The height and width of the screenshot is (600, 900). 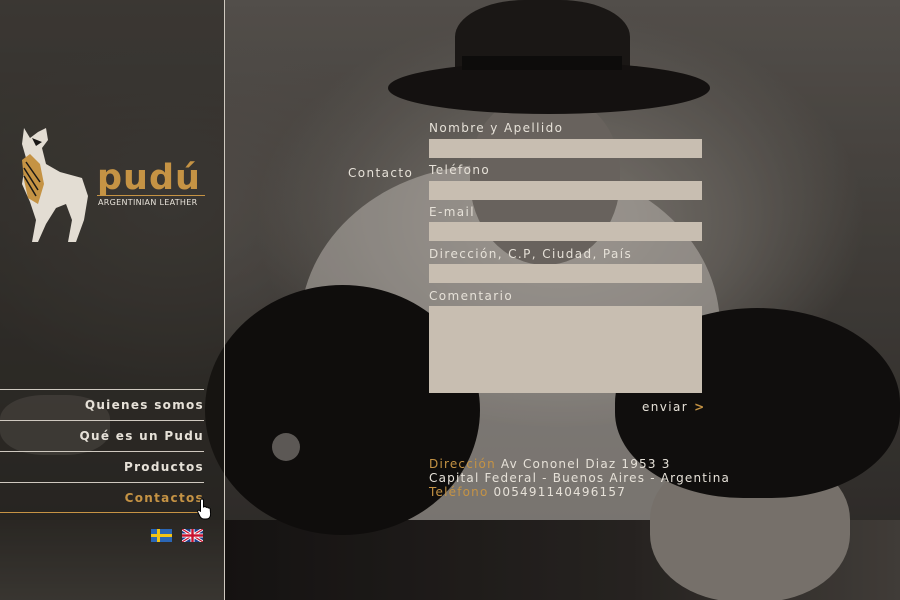 I want to click on send-button: enviar >, so click(x=674, y=407).